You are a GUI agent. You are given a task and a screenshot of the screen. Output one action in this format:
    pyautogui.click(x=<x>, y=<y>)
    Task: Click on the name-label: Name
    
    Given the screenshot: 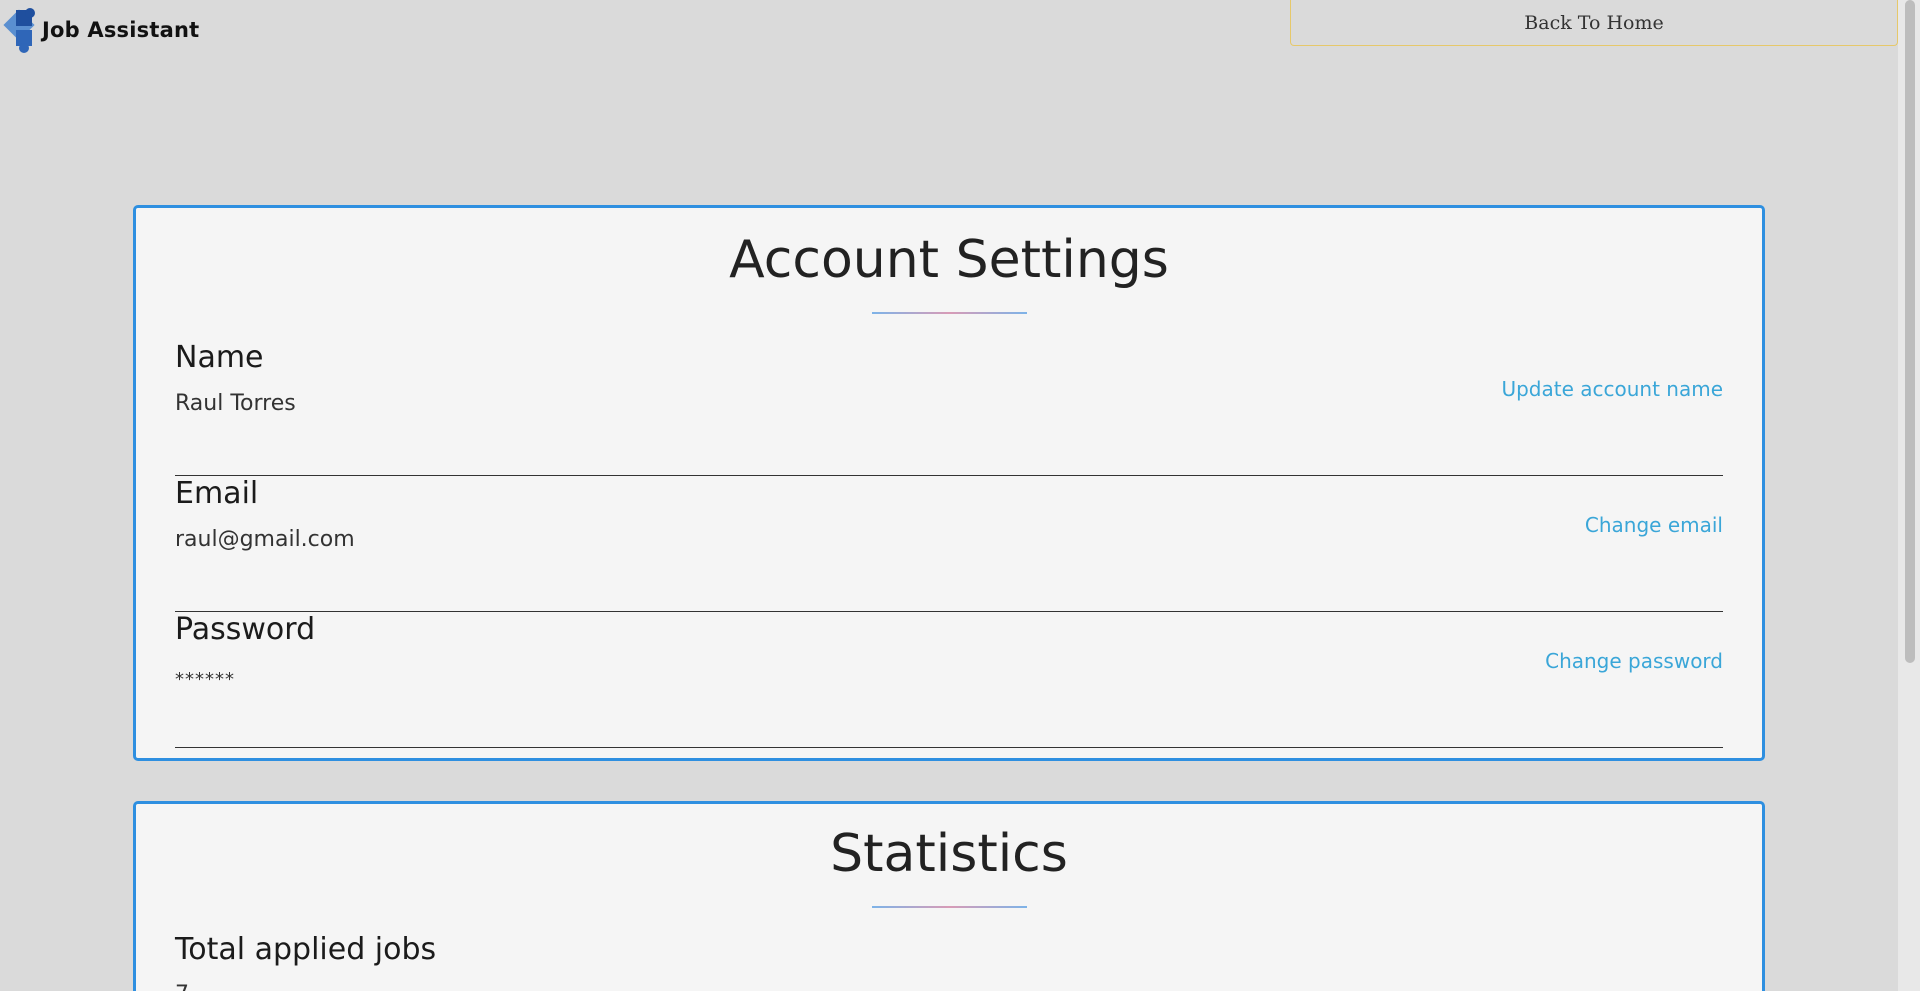 What is the action you would take?
    pyautogui.click(x=219, y=357)
    